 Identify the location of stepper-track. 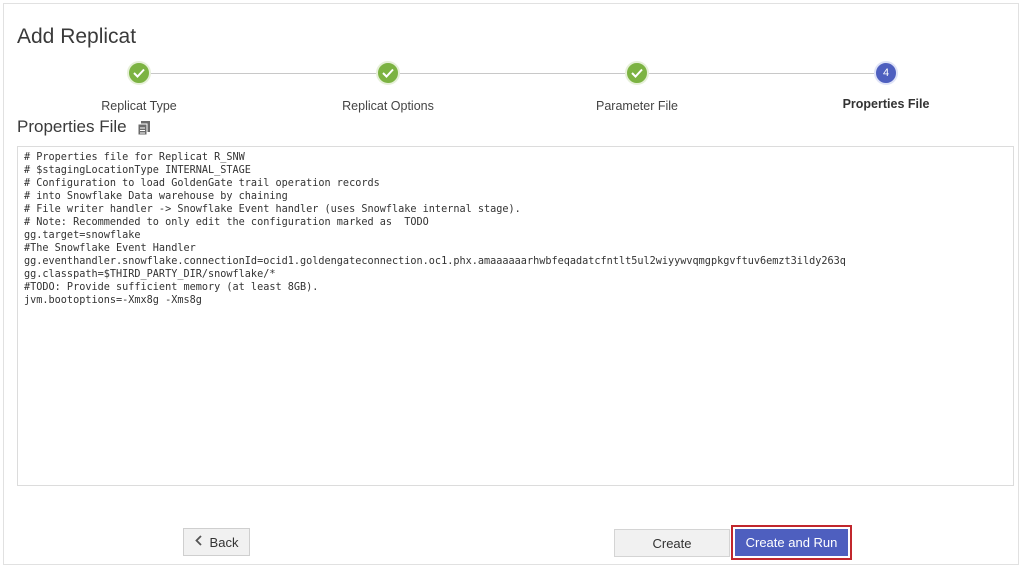
(515, 73).